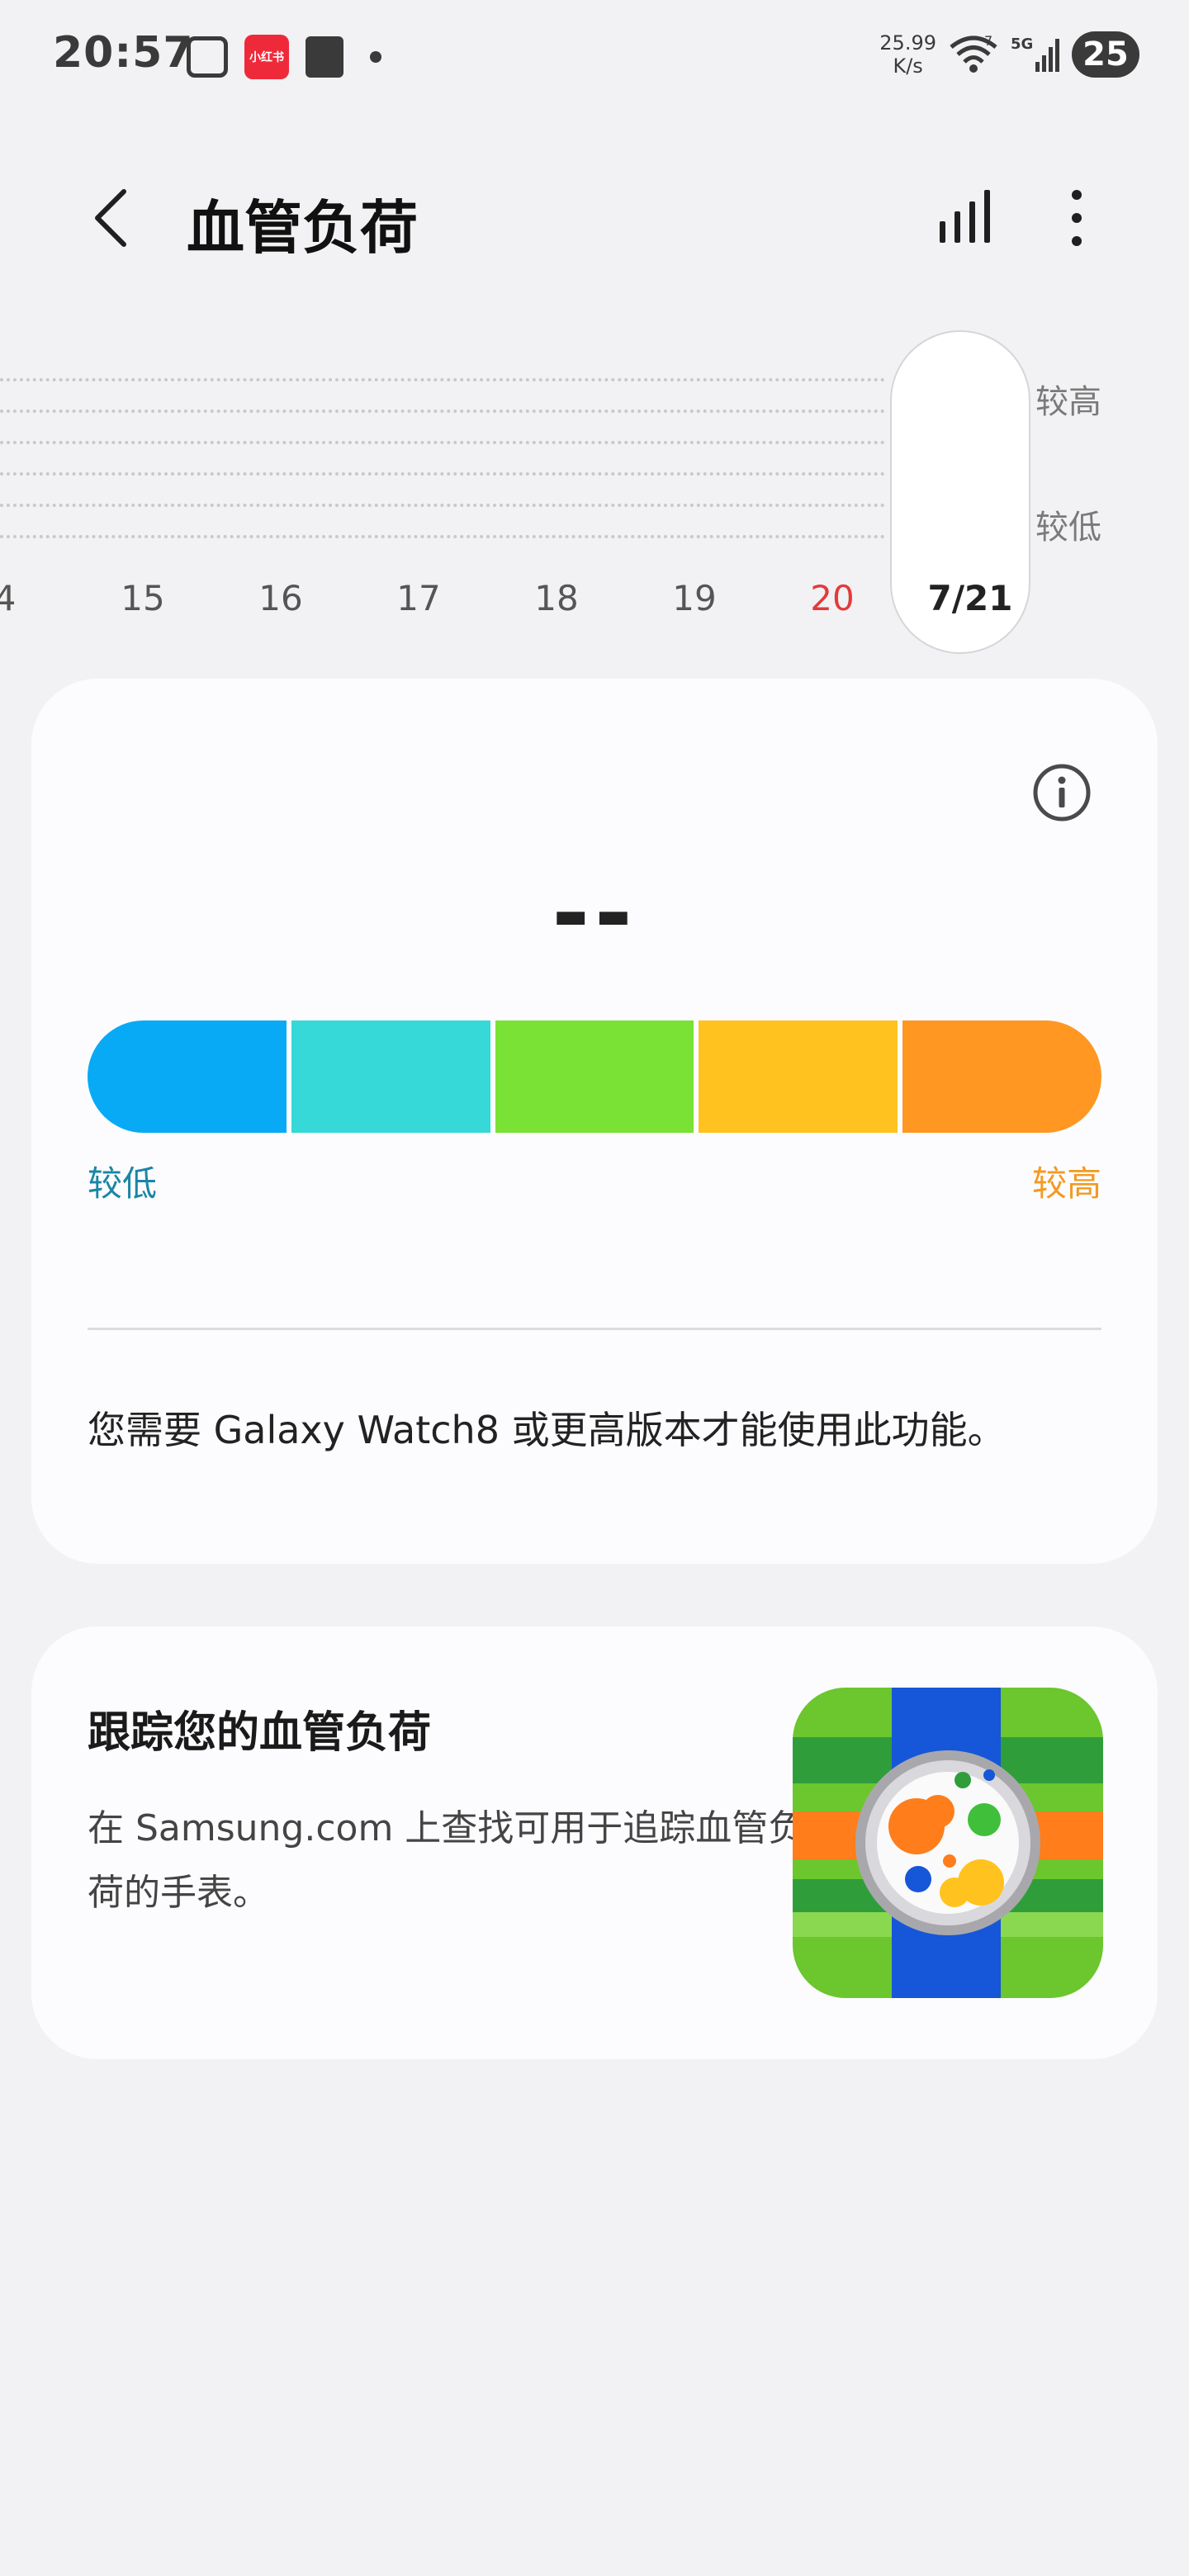  I want to click on xiaohongshu-app-icon: 小红书, so click(266, 57).